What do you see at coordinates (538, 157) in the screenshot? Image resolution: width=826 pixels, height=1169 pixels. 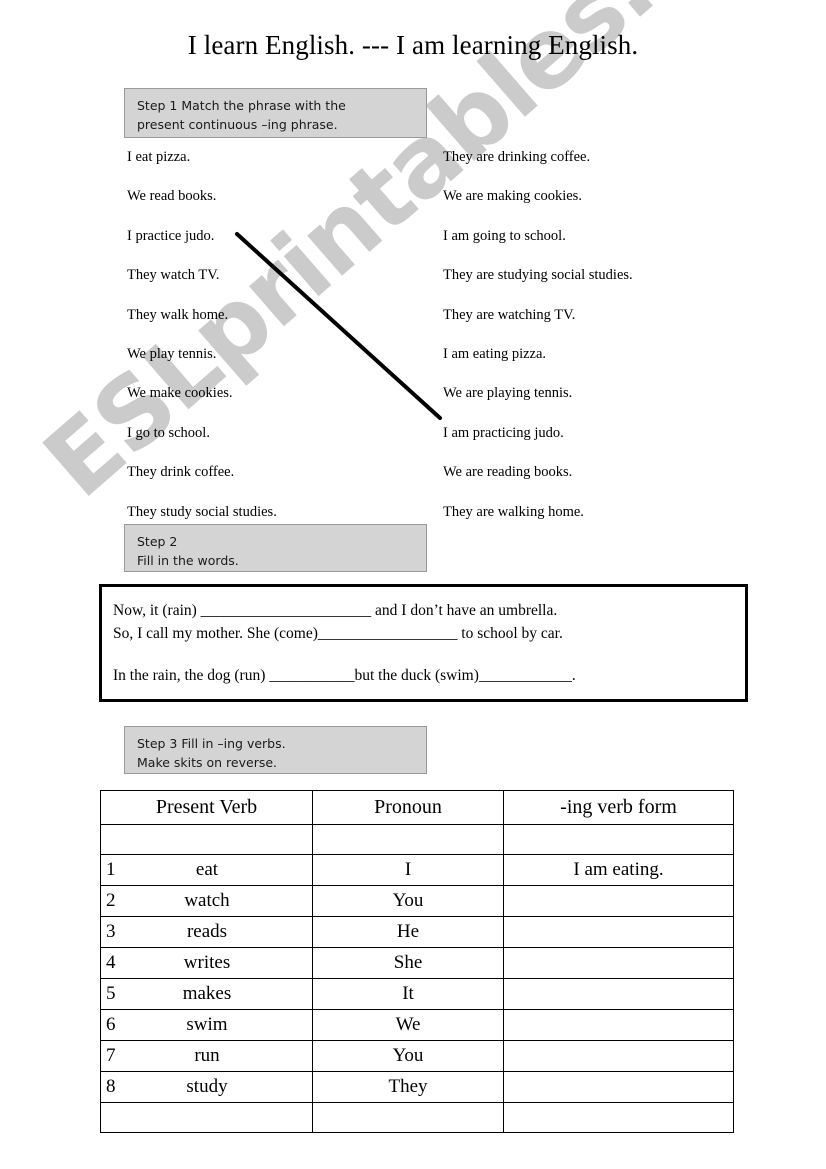 I see `matching-right-item: They are drinking coffee.` at bounding box center [538, 157].